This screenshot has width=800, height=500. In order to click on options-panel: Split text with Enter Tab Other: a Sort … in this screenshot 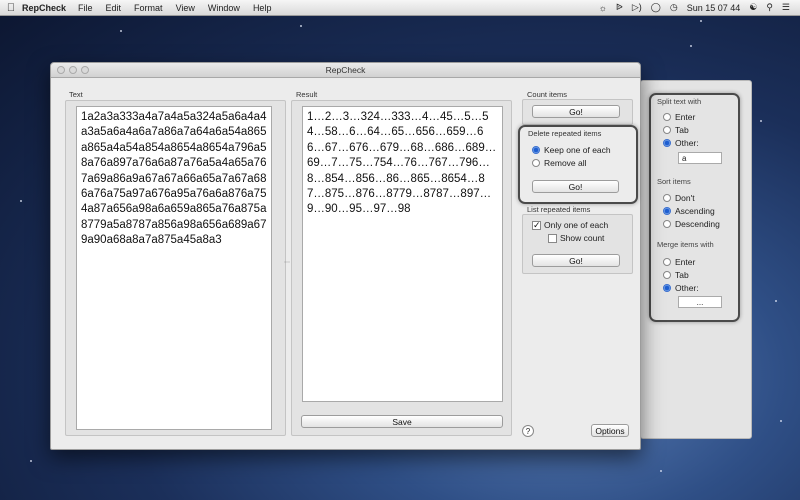, I will do `click(696, 259)`.